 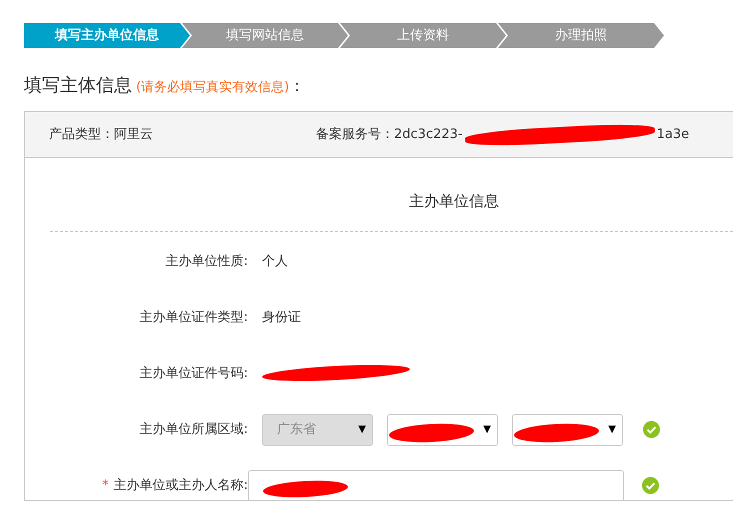 I want to click on service-number-end: 1a3e, so click(x=673, y=135).